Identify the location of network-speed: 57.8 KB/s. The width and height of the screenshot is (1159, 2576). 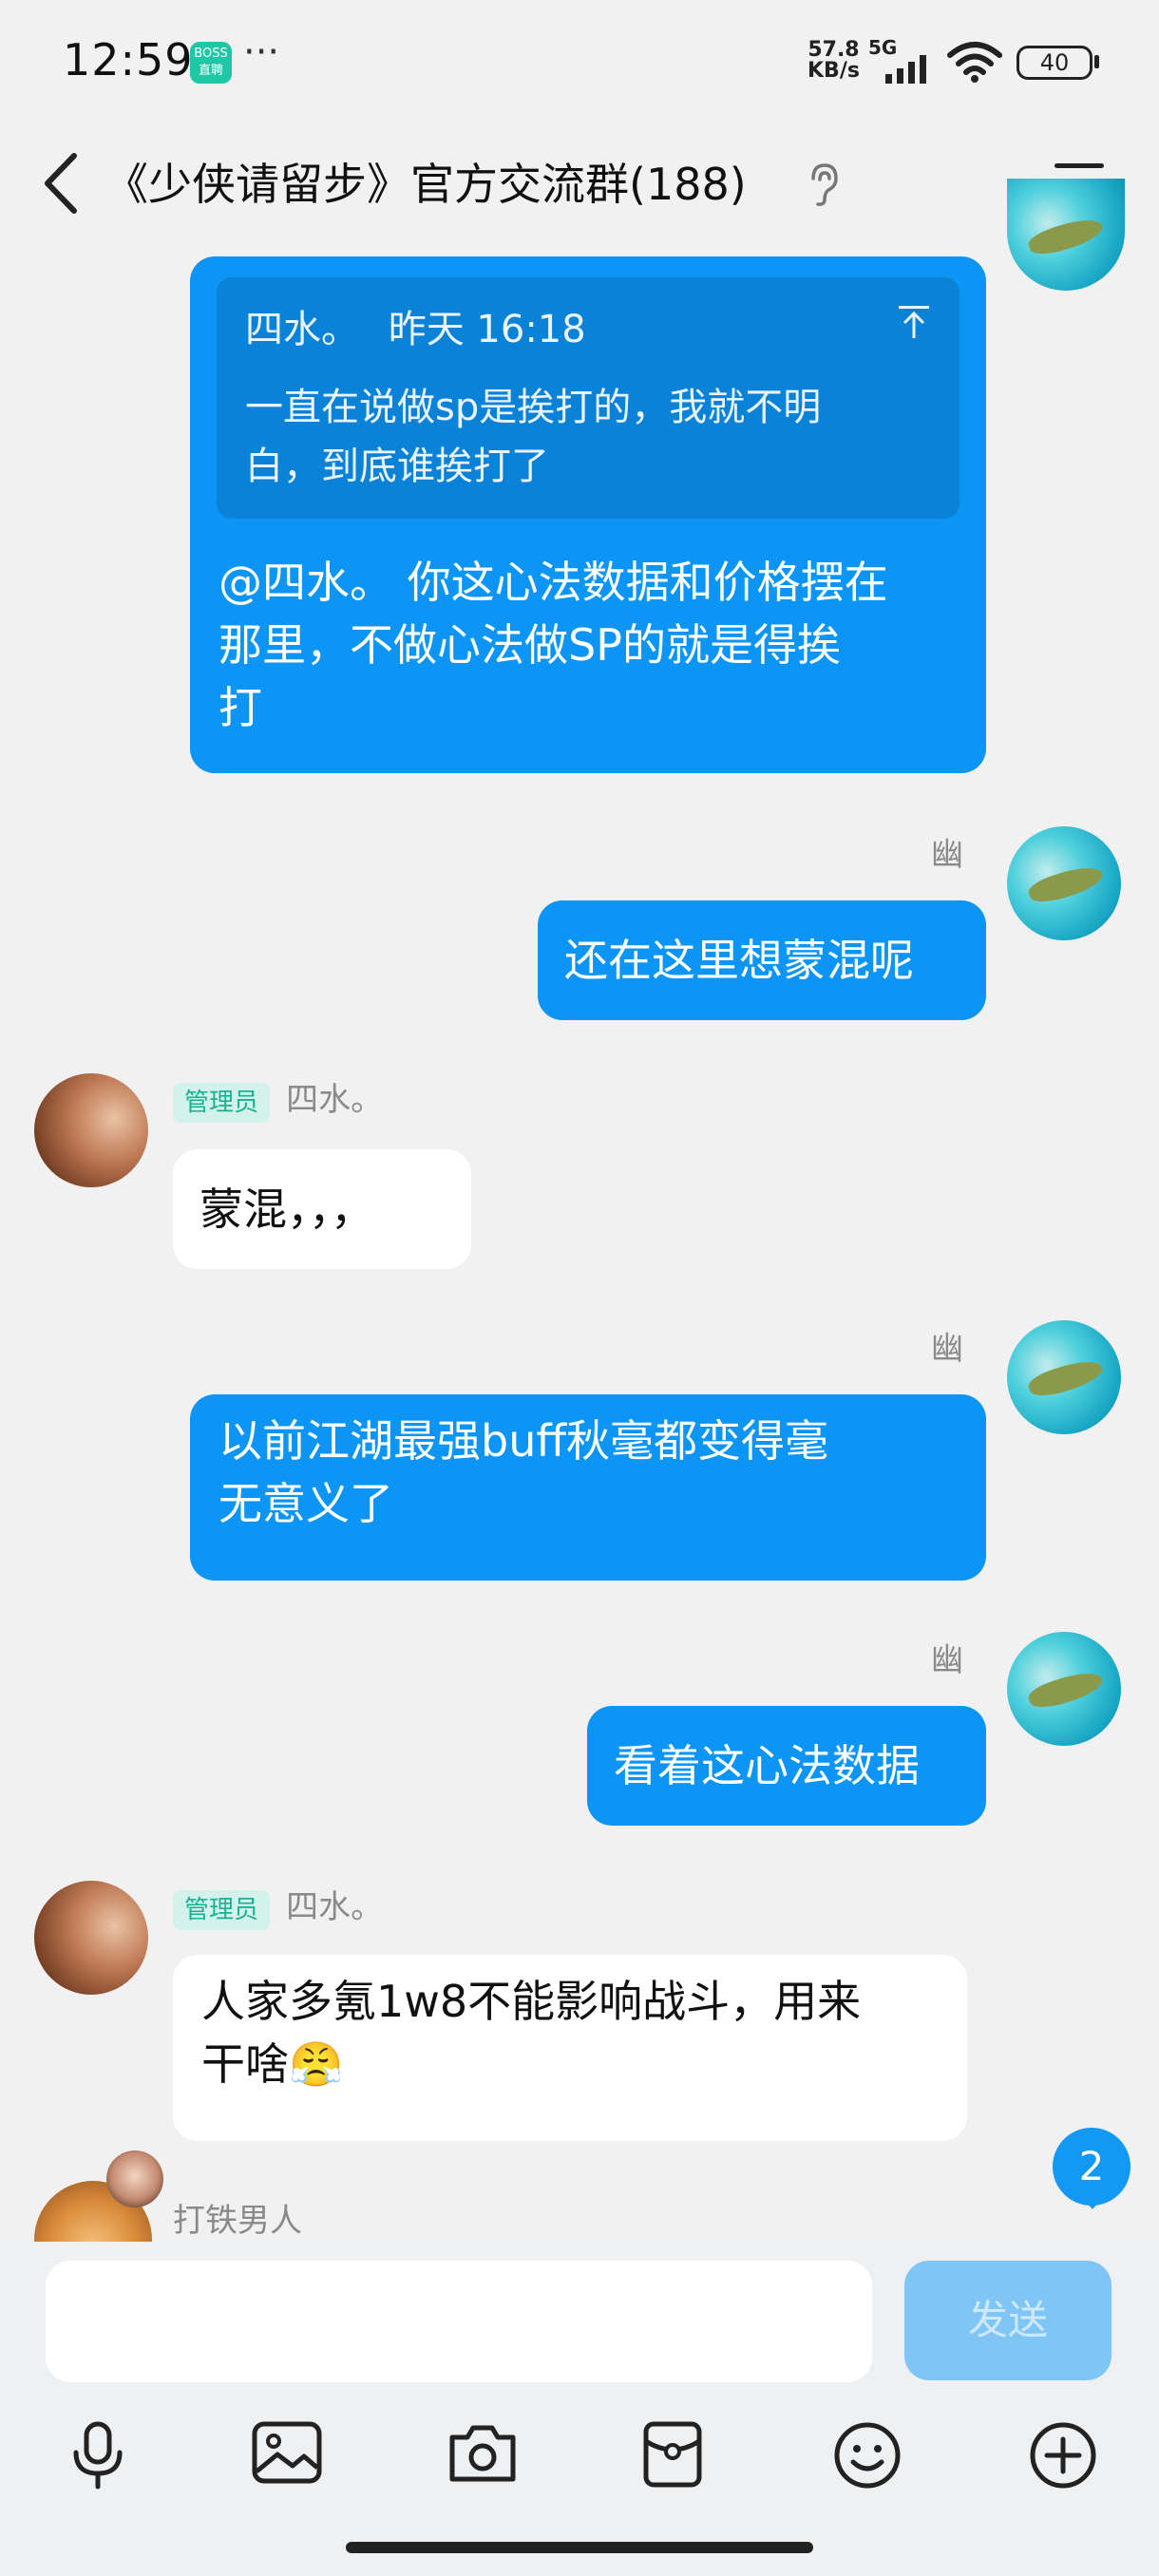
(834, 61).